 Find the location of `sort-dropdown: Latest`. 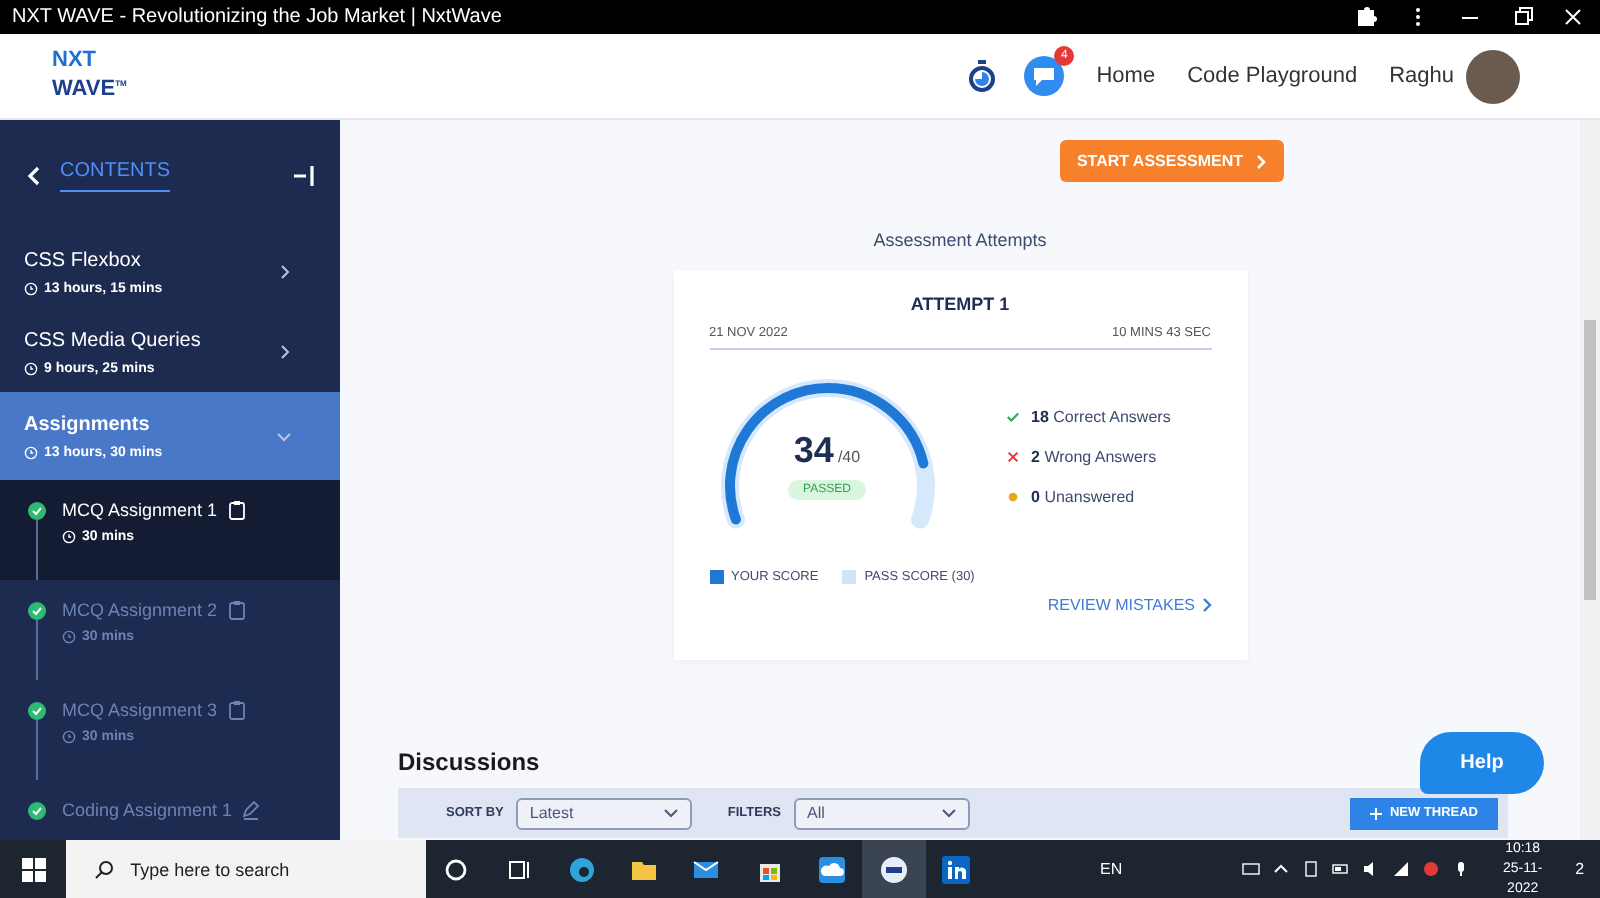

sort-dropdown: Latest is located at coordinates (603, 813).